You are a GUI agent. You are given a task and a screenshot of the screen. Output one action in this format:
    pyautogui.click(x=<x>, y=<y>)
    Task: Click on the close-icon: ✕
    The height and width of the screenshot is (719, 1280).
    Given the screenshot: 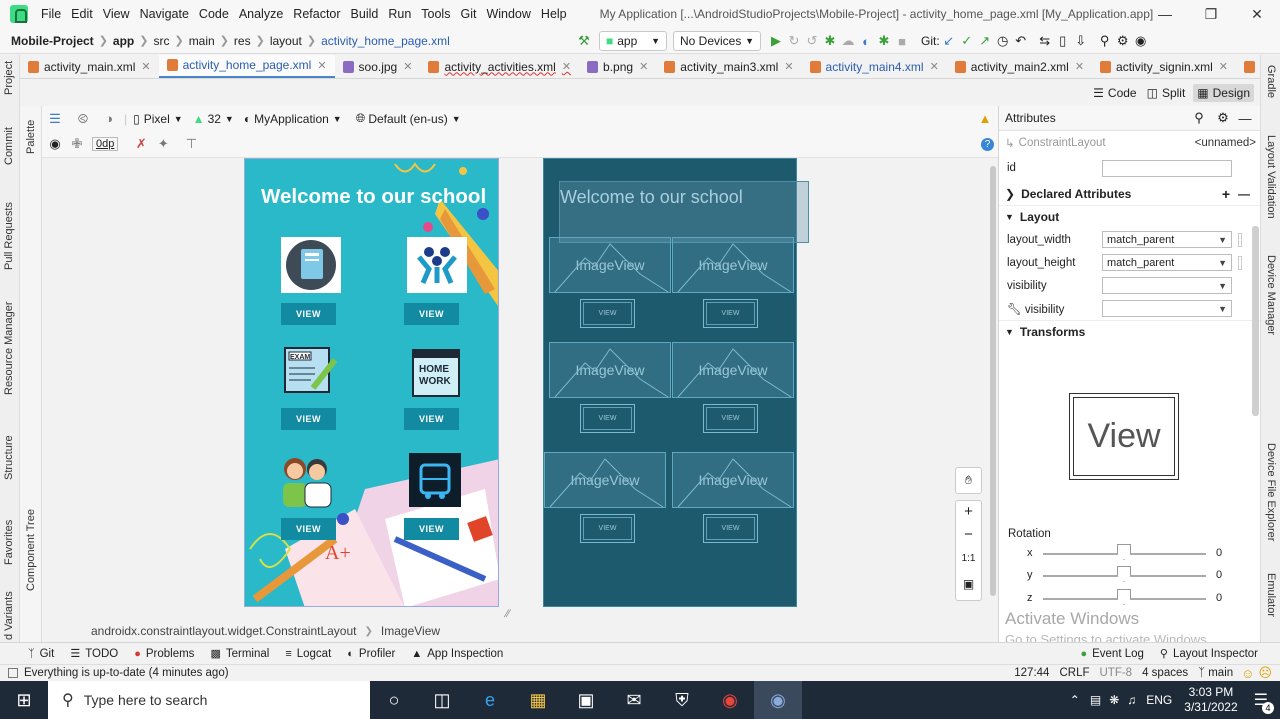 What is the action you would take?
    pyautogui.click(x=1257, y=14)
    